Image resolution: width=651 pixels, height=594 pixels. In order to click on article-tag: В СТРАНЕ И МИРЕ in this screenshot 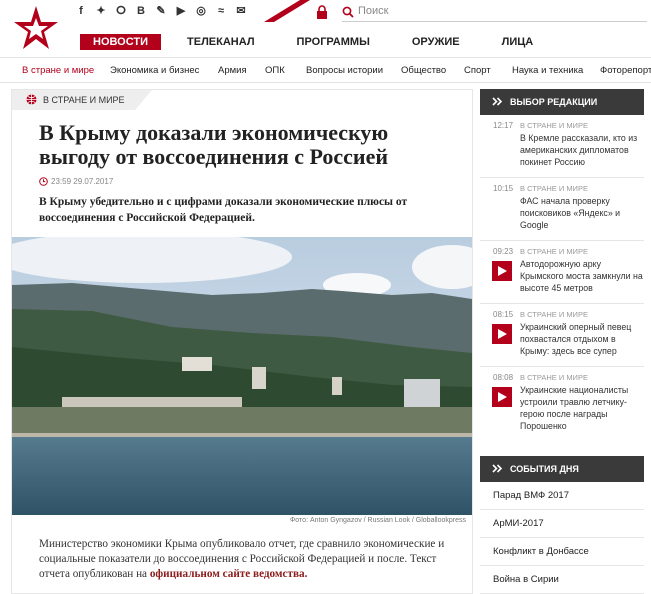, I will do `click(82, 100)`.